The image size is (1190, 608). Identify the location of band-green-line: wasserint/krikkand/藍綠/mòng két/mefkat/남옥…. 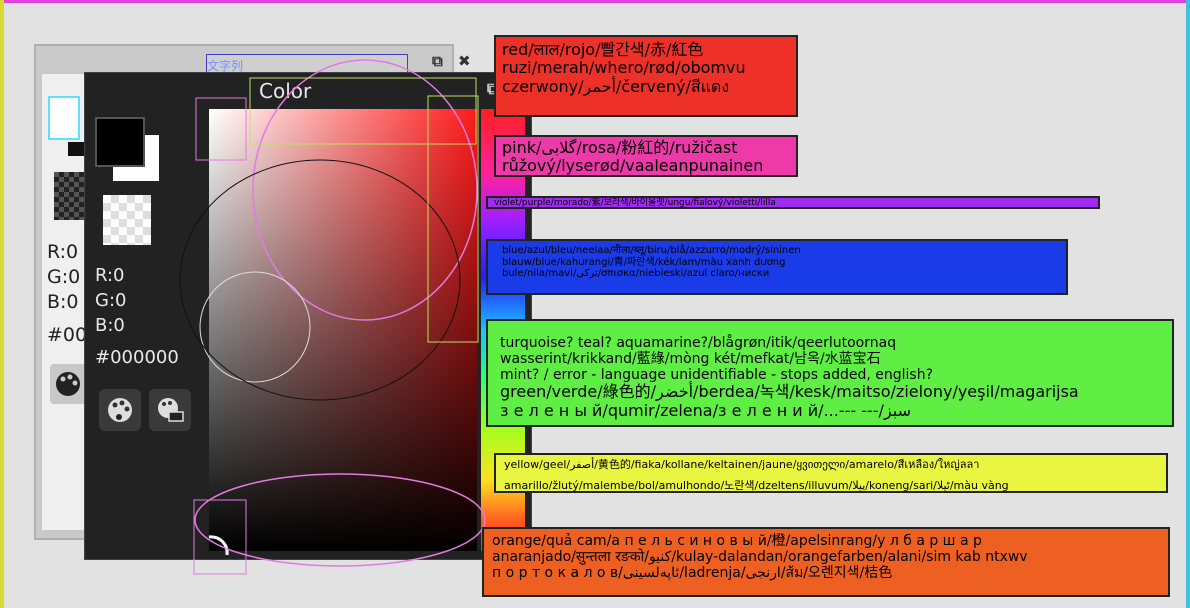
(690, 359).